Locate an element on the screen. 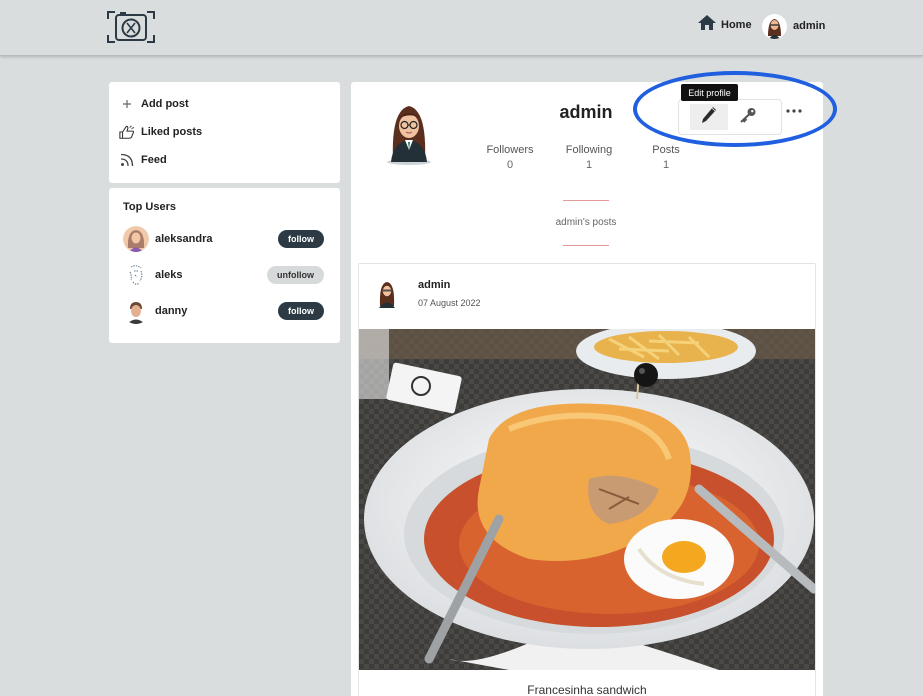 The height and width of the screenshot is (696, 923). tab-user-posts: admin's posts is located at coordinates (586, 222).